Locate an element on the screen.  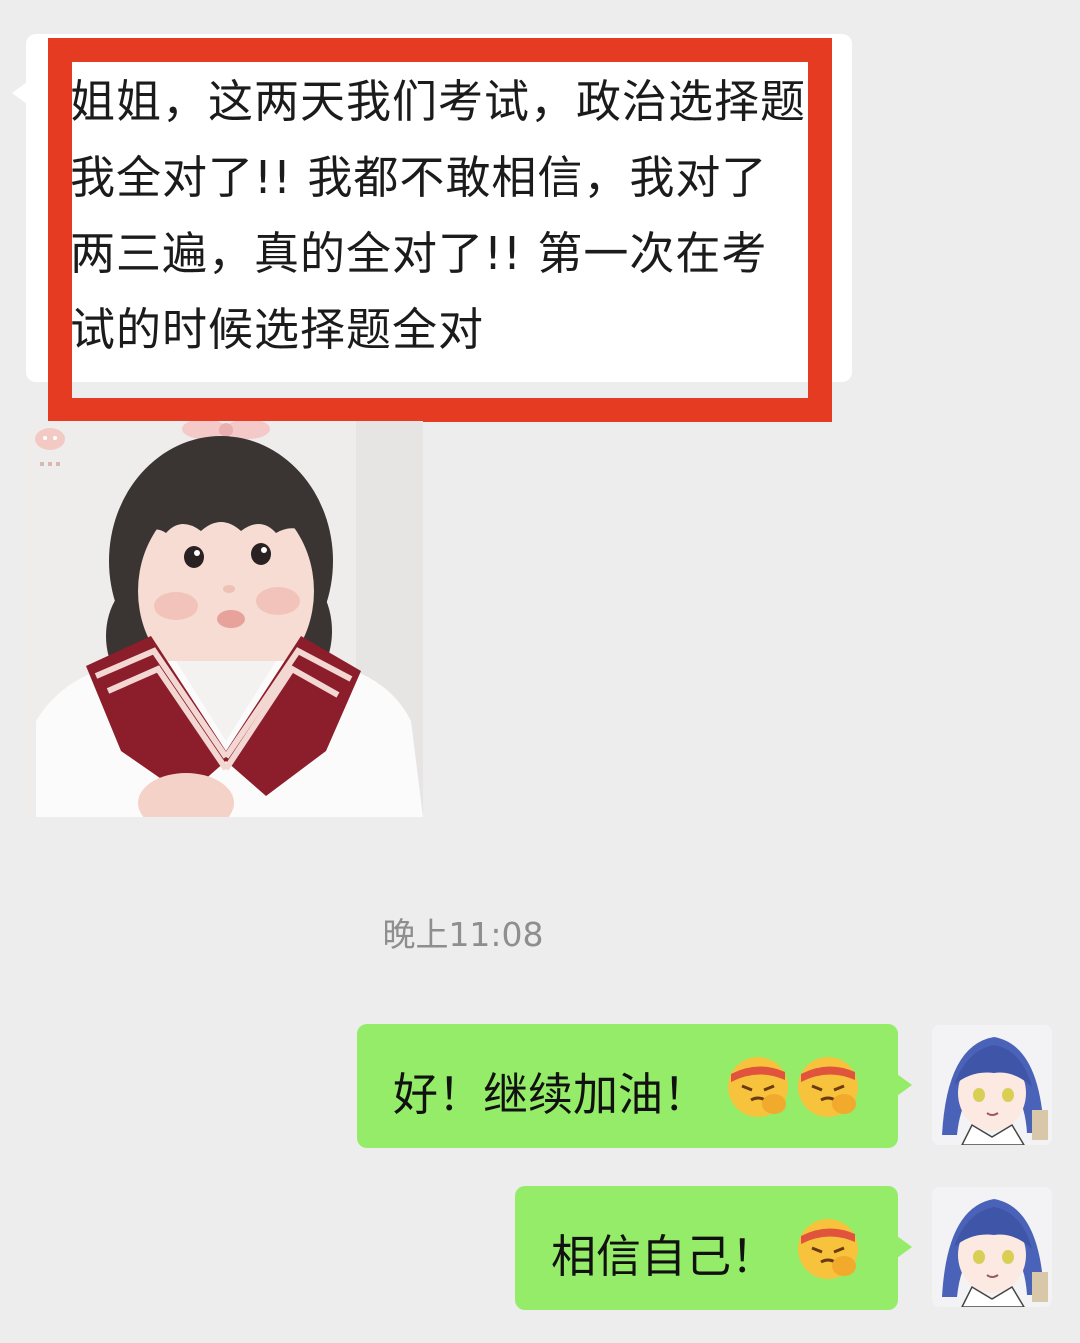
outgoing-message-bubble: 好！继续加油！ is located at coordinates (627, 1086).